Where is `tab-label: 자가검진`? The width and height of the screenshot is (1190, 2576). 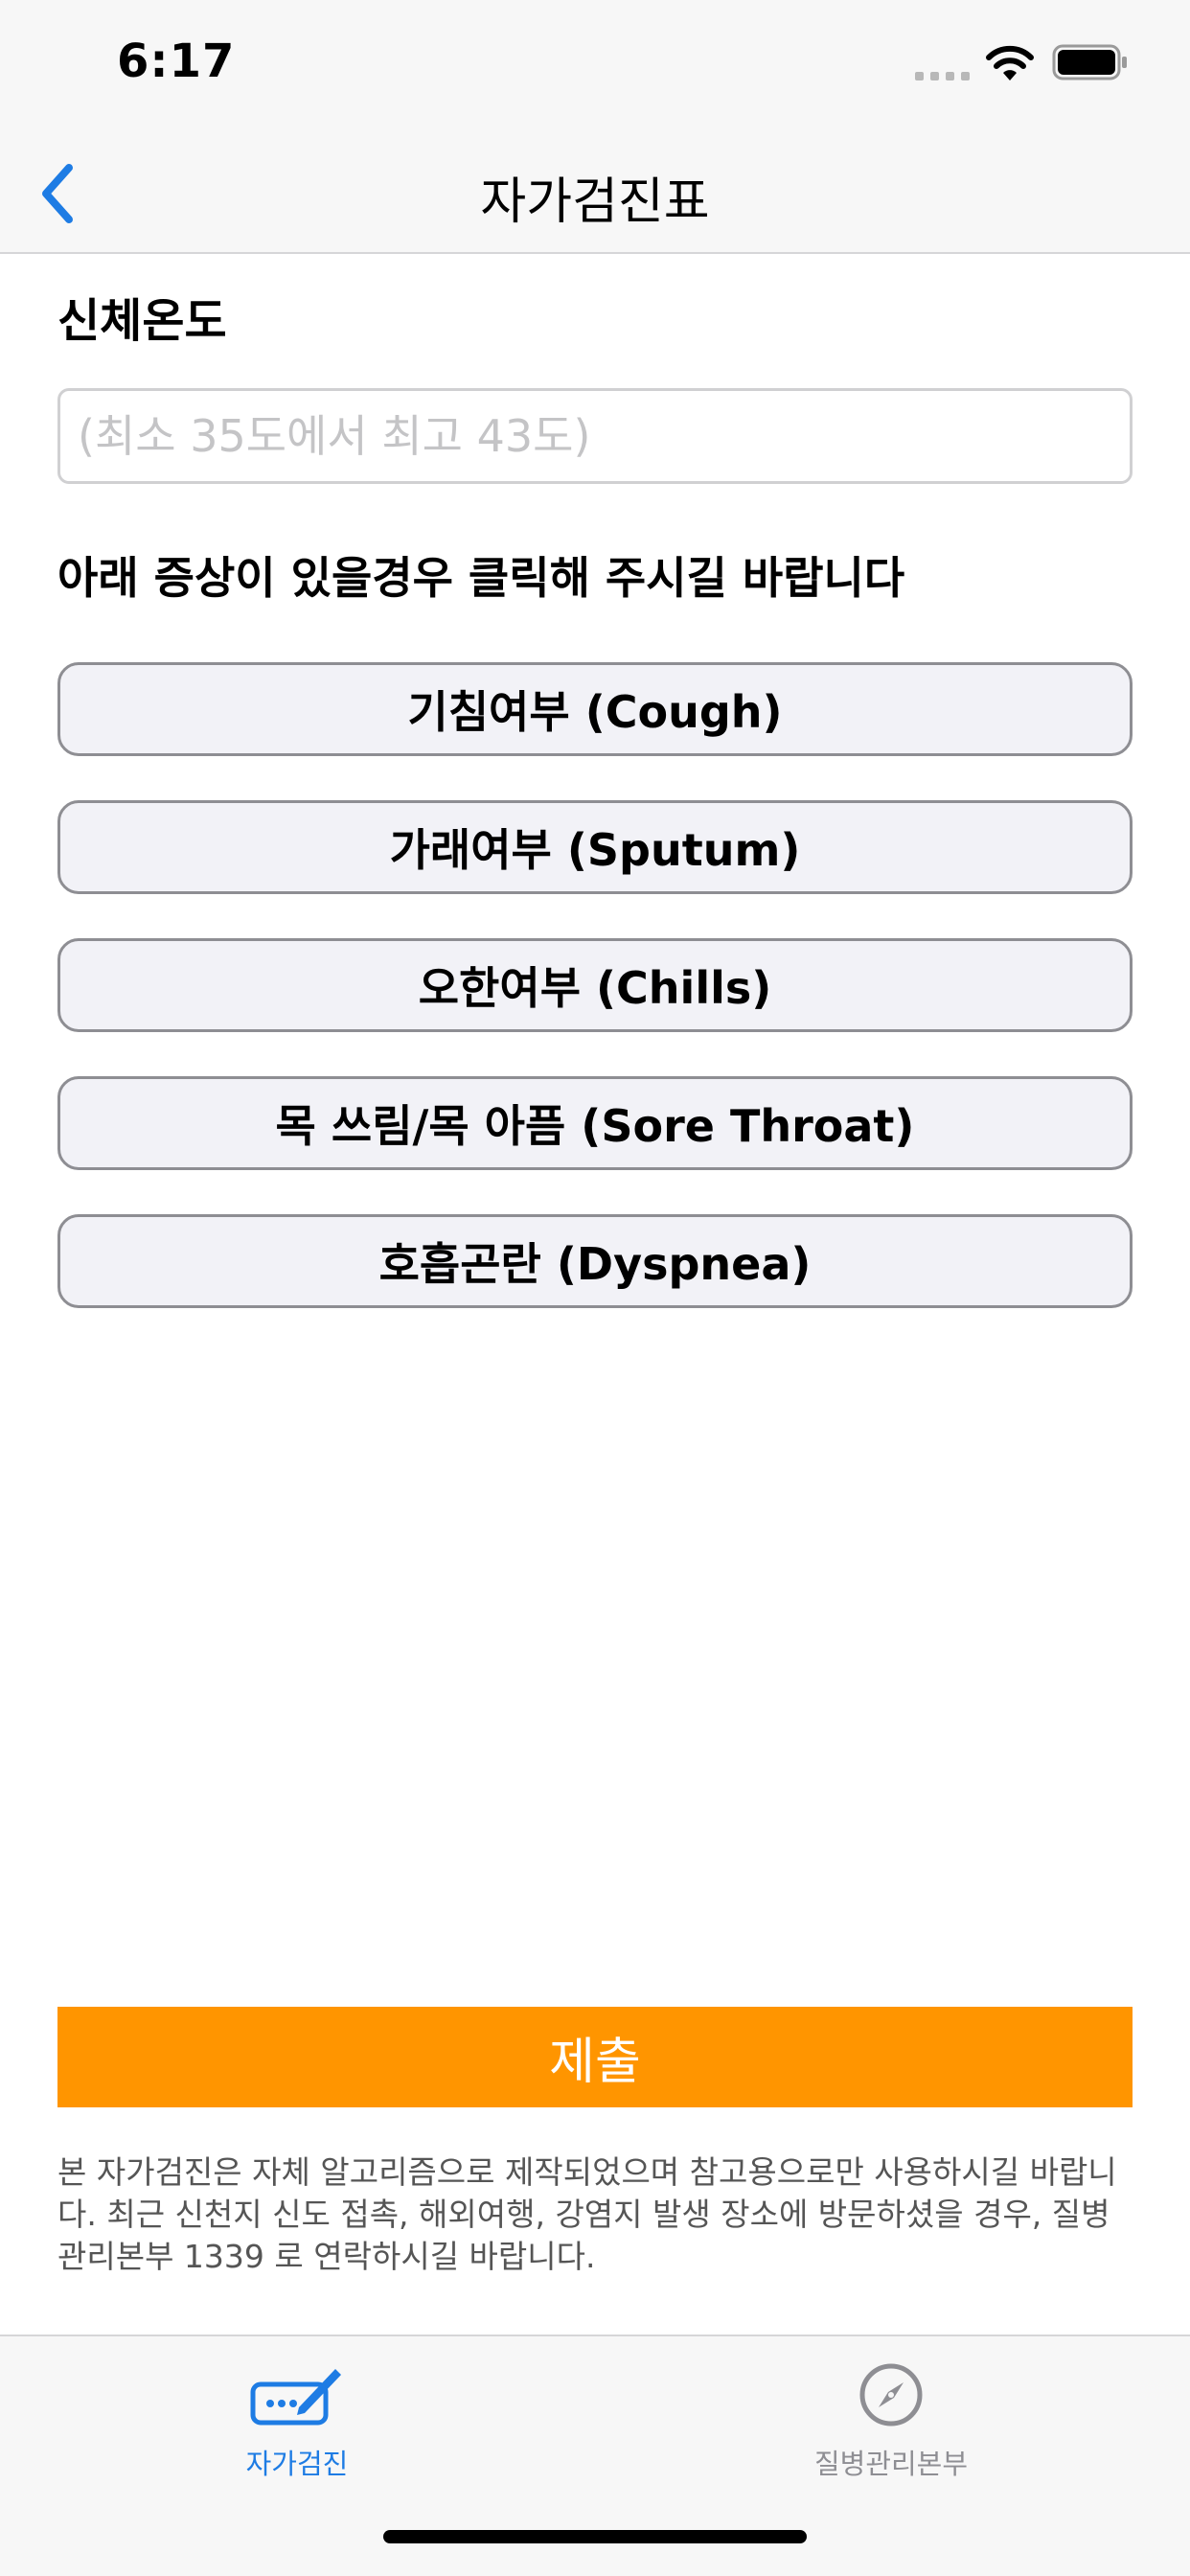 tab-label: 자가검진 is located at coordinates (297, 2464).